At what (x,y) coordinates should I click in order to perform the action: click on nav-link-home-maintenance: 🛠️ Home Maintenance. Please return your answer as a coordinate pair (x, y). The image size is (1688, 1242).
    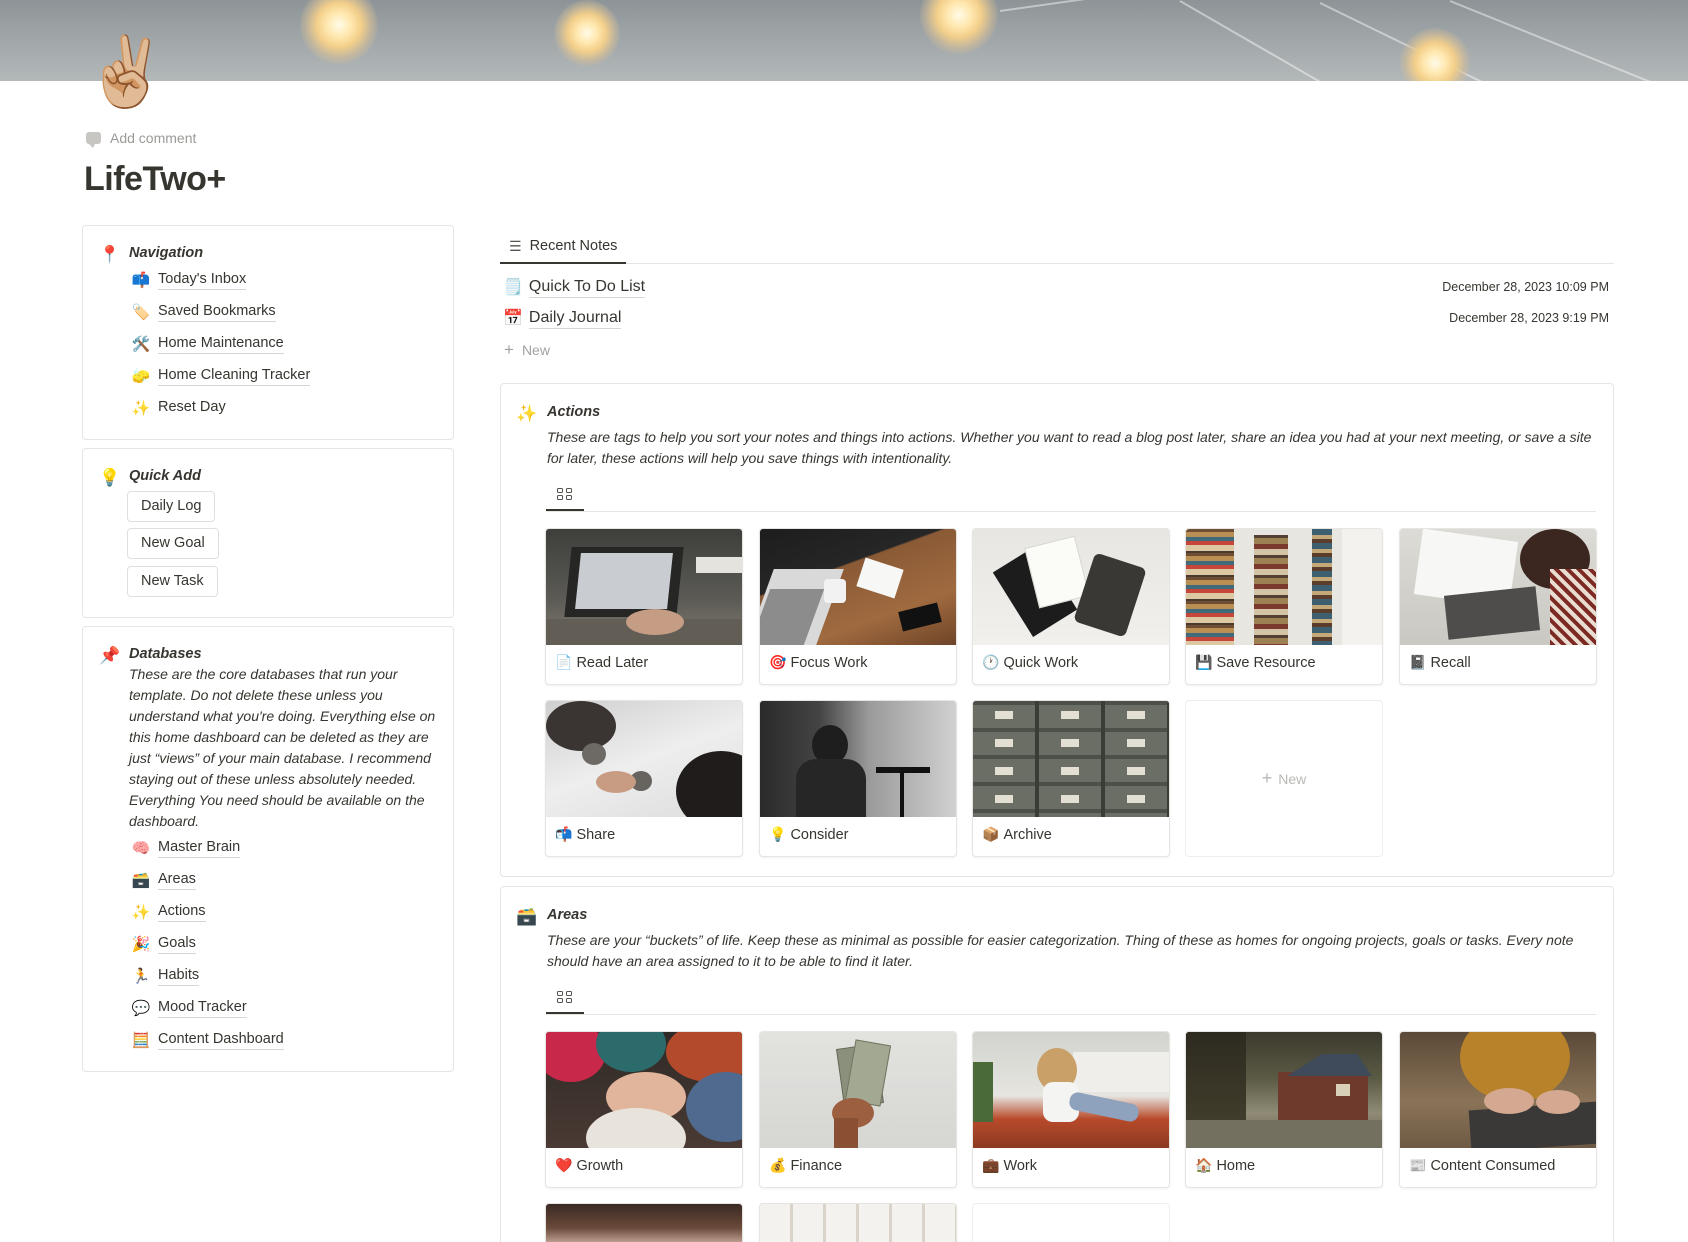
    Looking at the image, I should click on (207, 344).